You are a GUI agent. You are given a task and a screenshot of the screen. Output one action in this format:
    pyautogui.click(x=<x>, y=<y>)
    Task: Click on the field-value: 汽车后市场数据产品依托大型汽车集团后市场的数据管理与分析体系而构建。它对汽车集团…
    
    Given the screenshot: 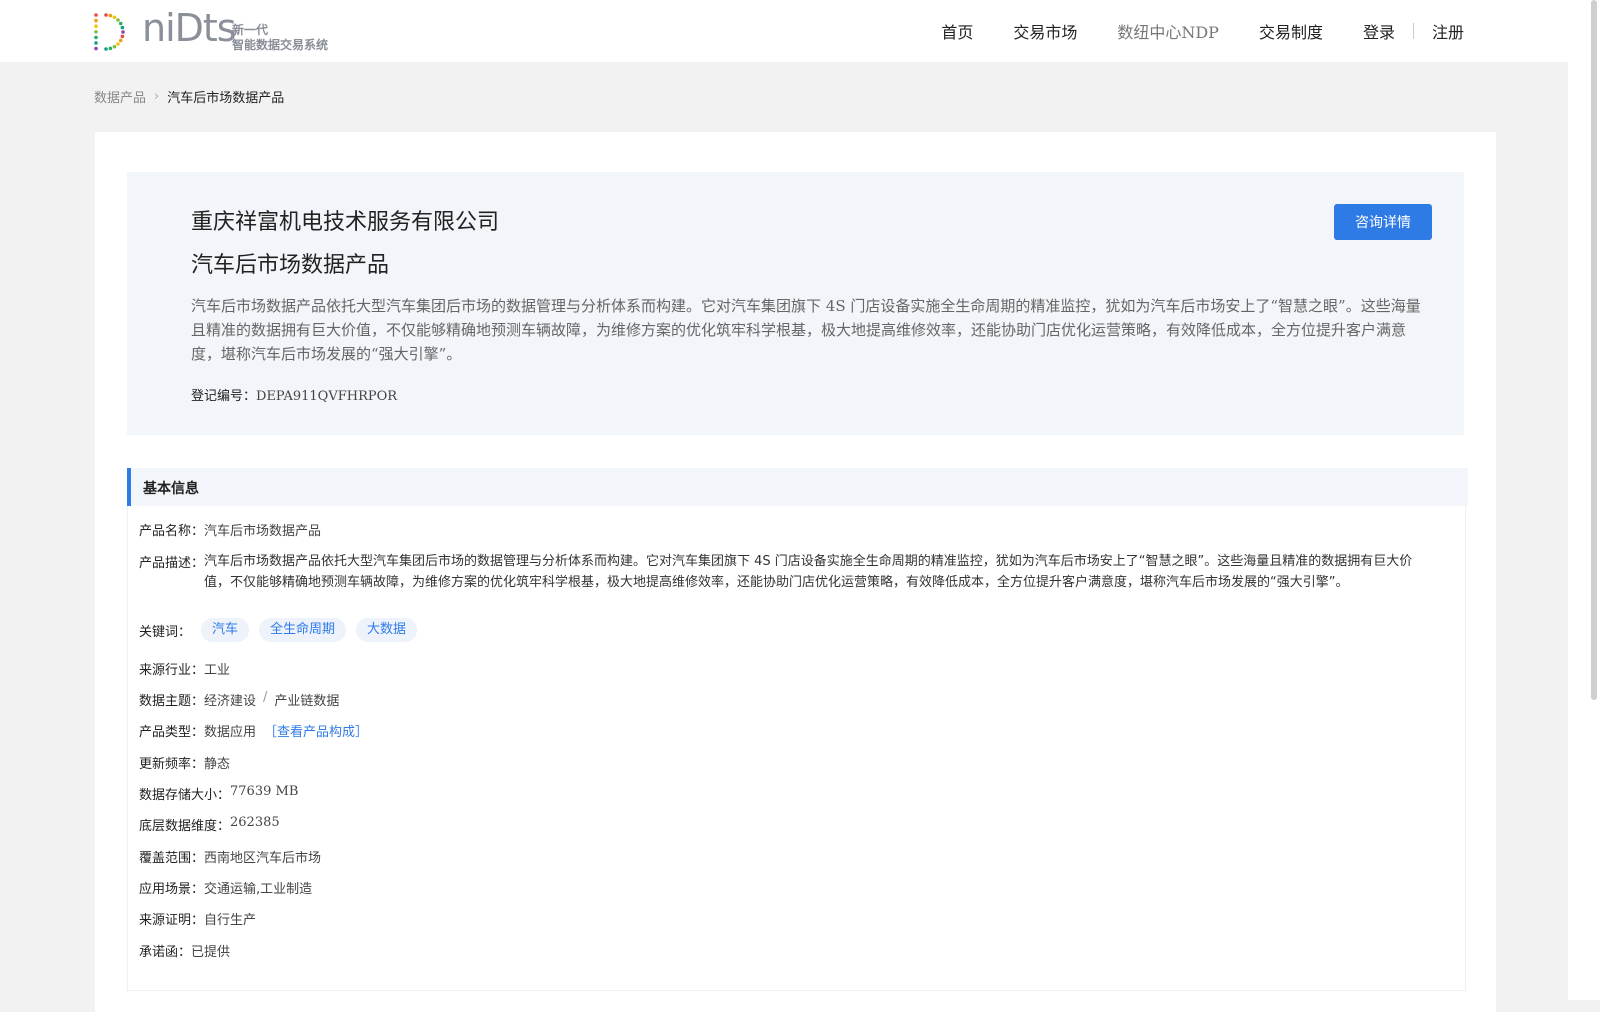 What is the action you would take?
    pyautogui.click(x=808, y=572)
    